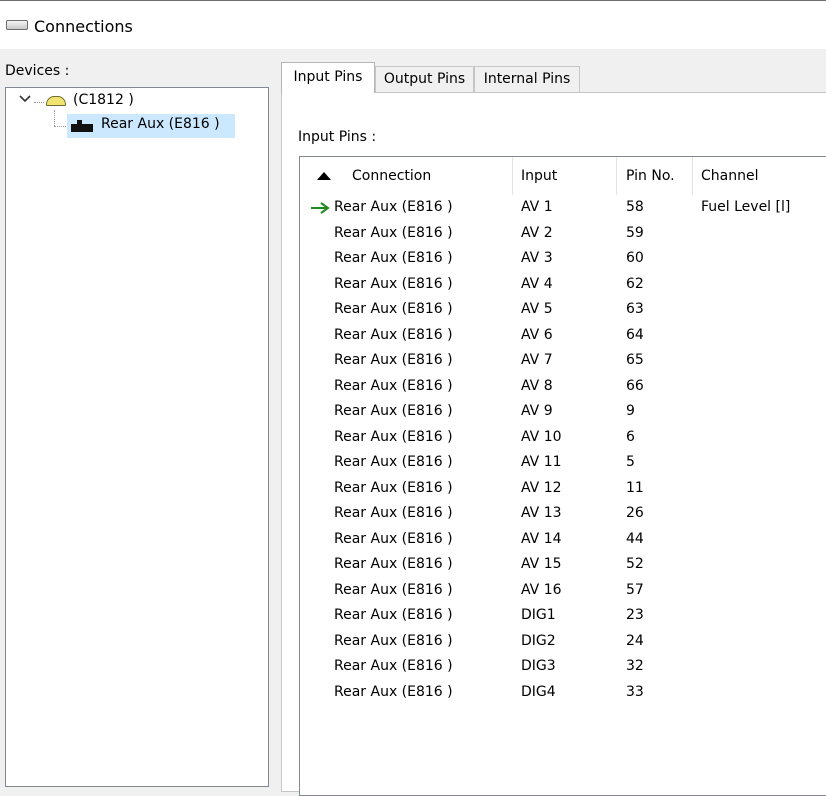 The image size is (826, 796). What do you see at coordinates (103, 100) in the screenshot?
I see `tree-root-label: (C1812 )` at bounding box center [103, 100].